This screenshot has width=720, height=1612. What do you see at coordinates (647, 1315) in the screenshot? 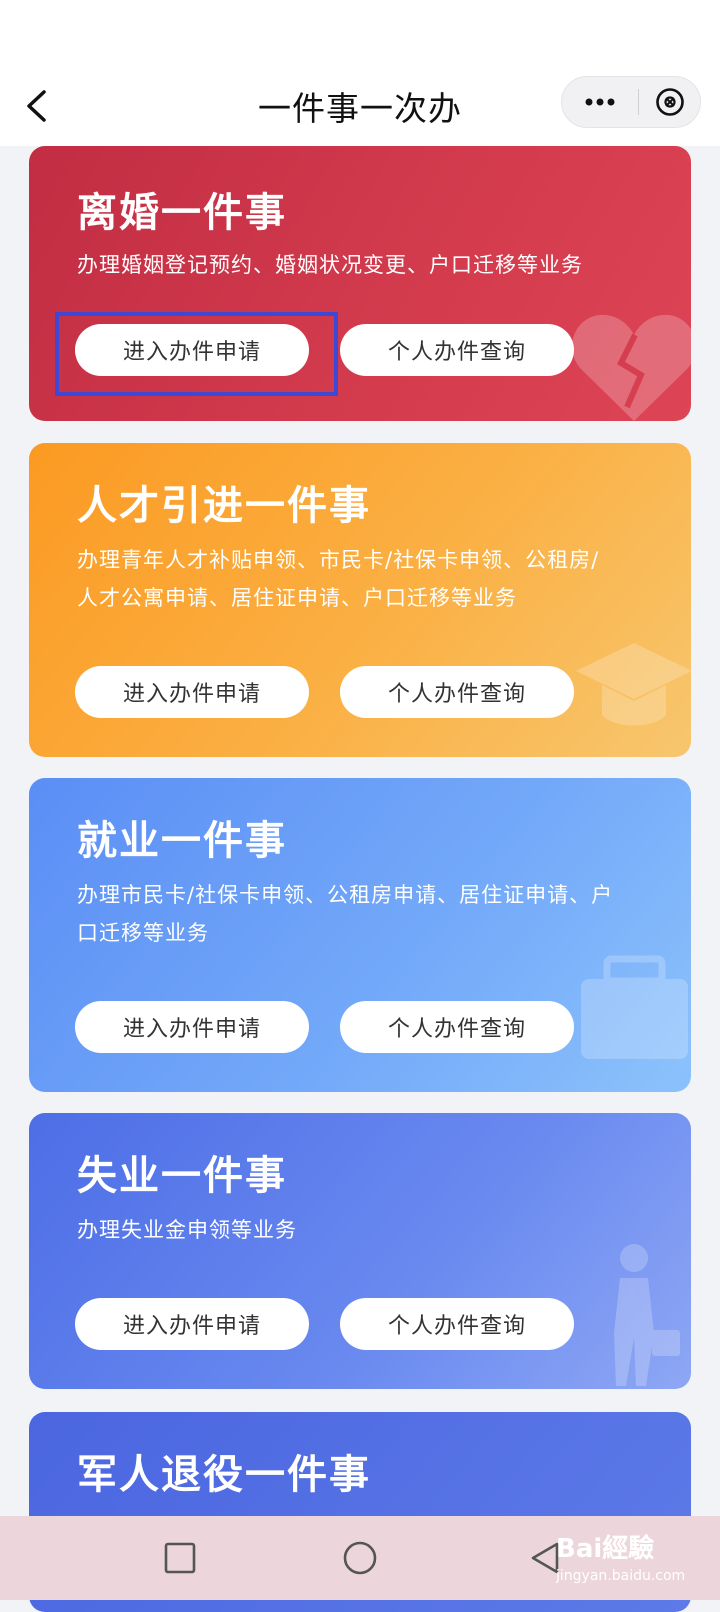
I see `person-walking-icon` at bounding box center [647, 1315].